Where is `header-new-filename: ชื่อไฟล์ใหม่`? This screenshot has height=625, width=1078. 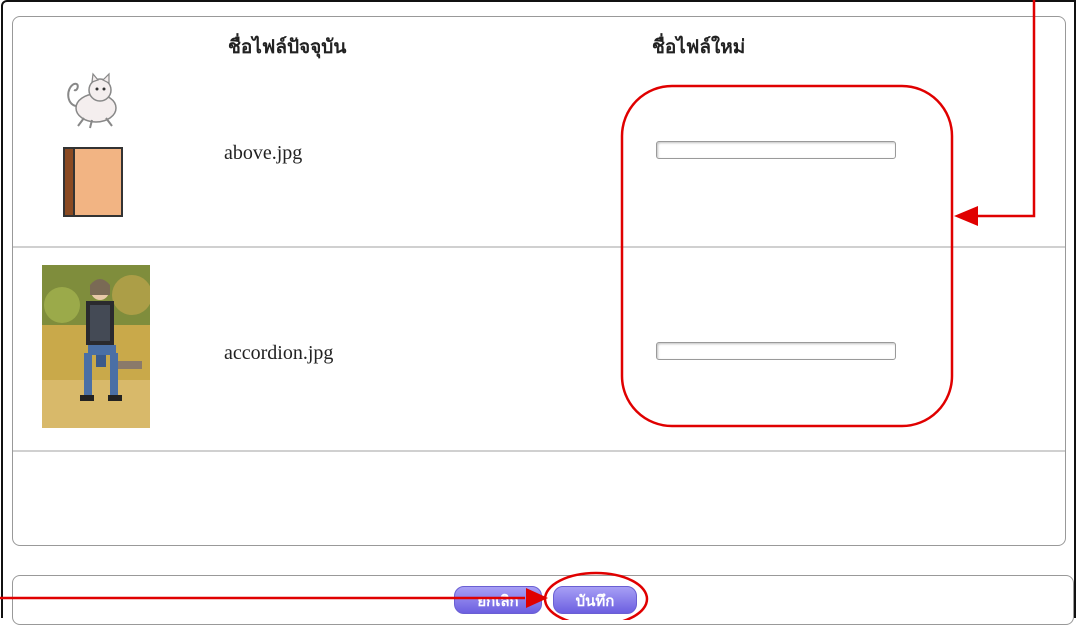
header-new-filename: ชื่อไฟล์ใหม่ is located at coordinates (699, 47).